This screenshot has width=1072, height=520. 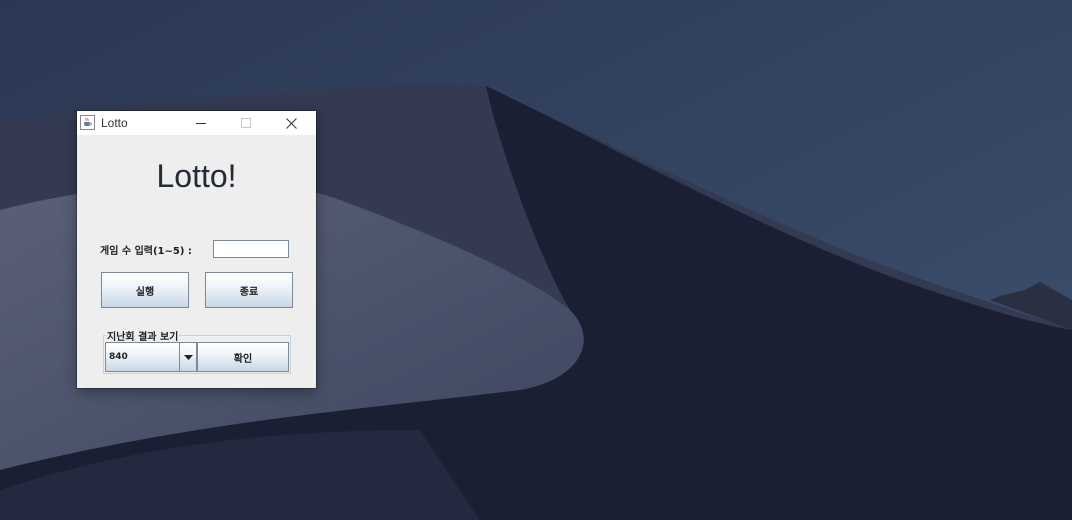 I want to click on maximize-button, so click(x=245, y=123).